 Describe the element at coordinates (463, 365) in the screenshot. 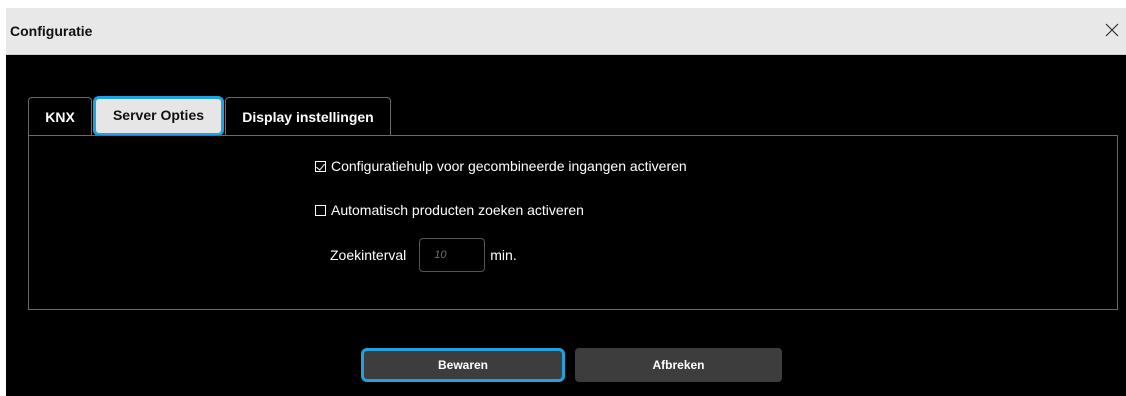

I see `save-button: Bewaren` at that location.